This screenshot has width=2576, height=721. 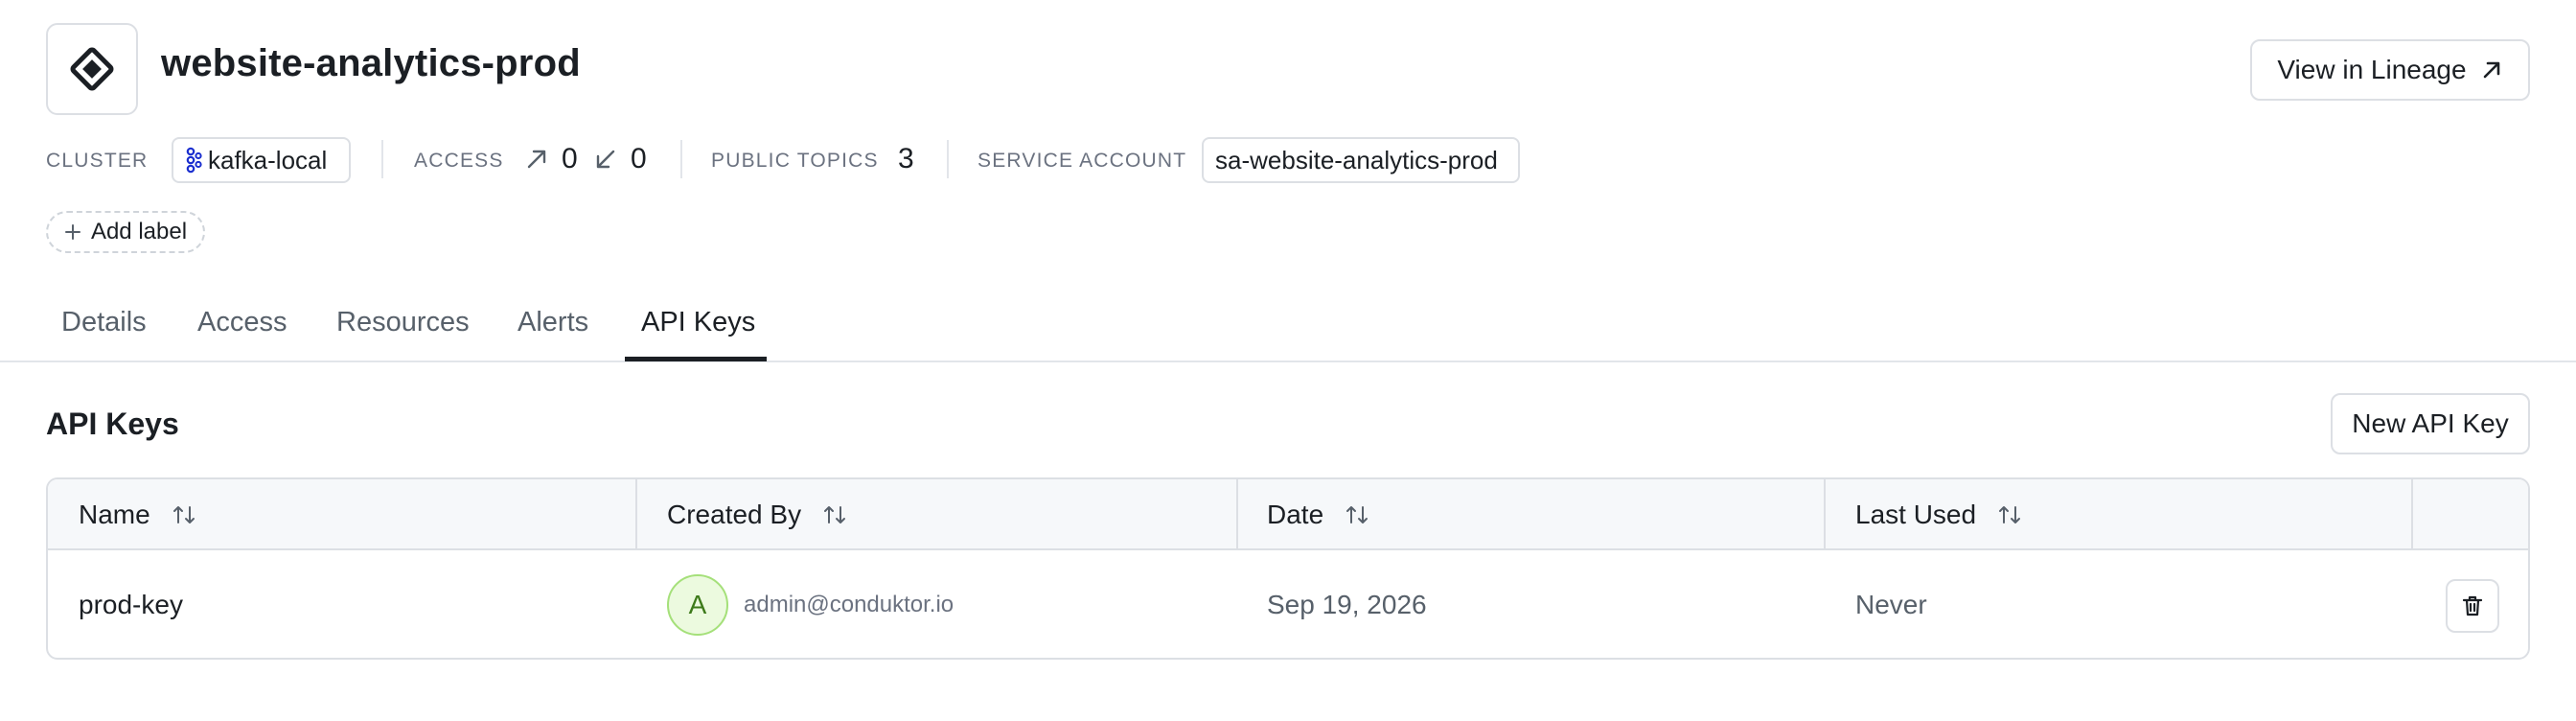 What do you see at coordinates (112, 424) in the screenshot?
I see `section-title: API Keys` at bounding box center [112, 424].